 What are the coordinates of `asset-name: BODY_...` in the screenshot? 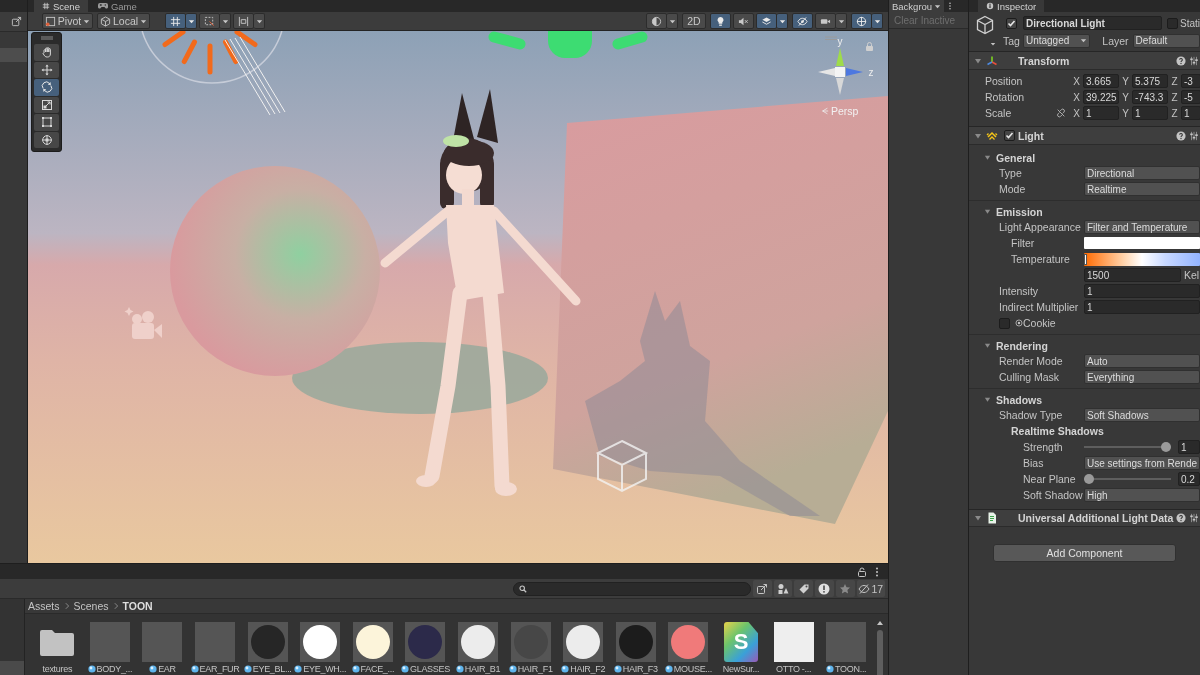 It's located at (114, 669).